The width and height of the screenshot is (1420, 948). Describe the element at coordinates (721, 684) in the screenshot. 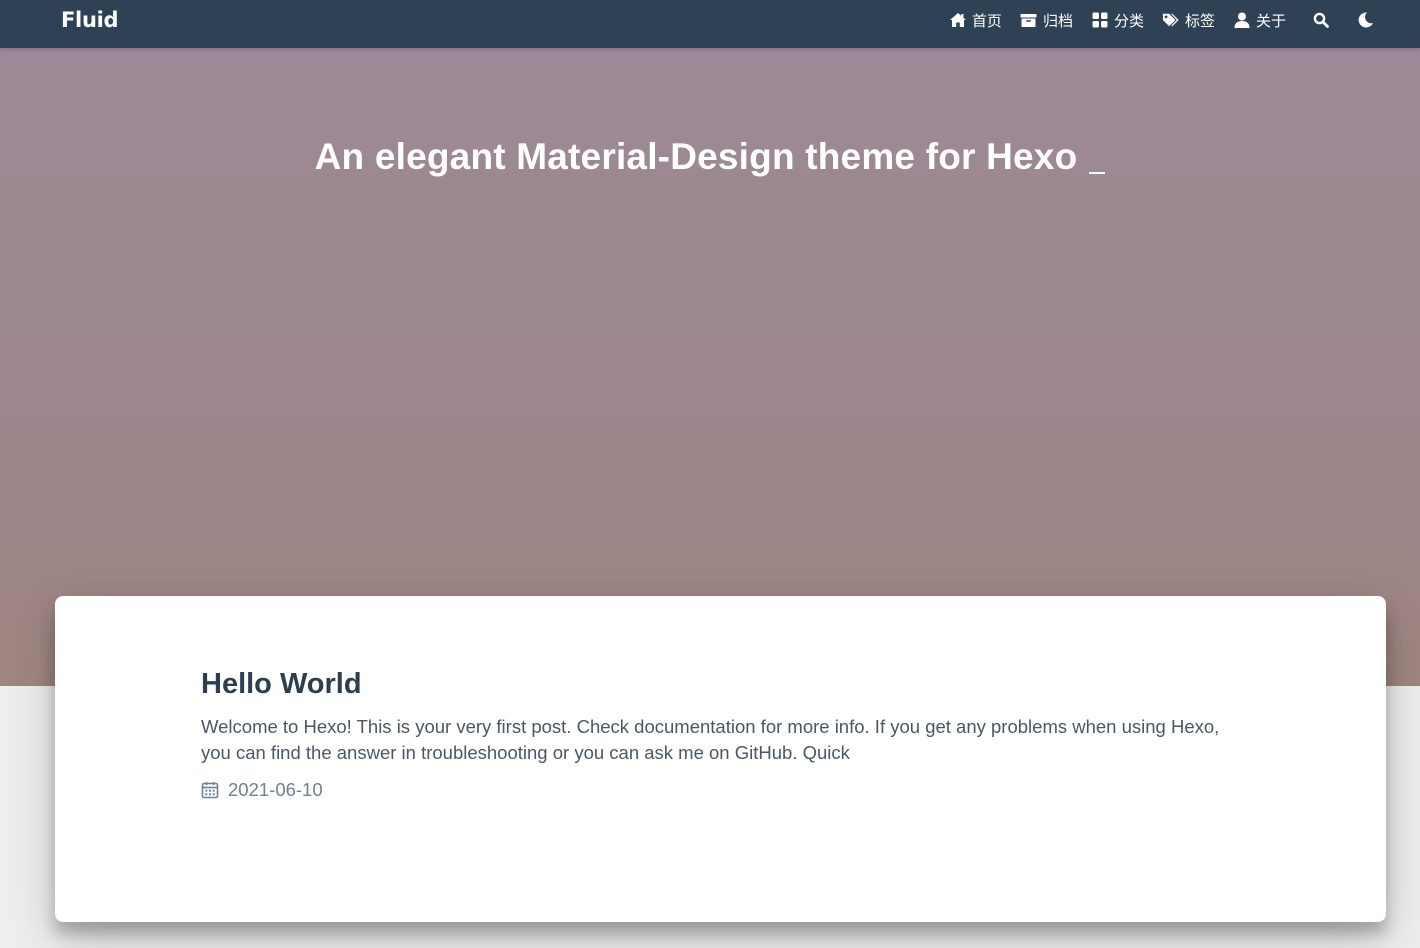

I see `post-title-link: Hello World` at that location.